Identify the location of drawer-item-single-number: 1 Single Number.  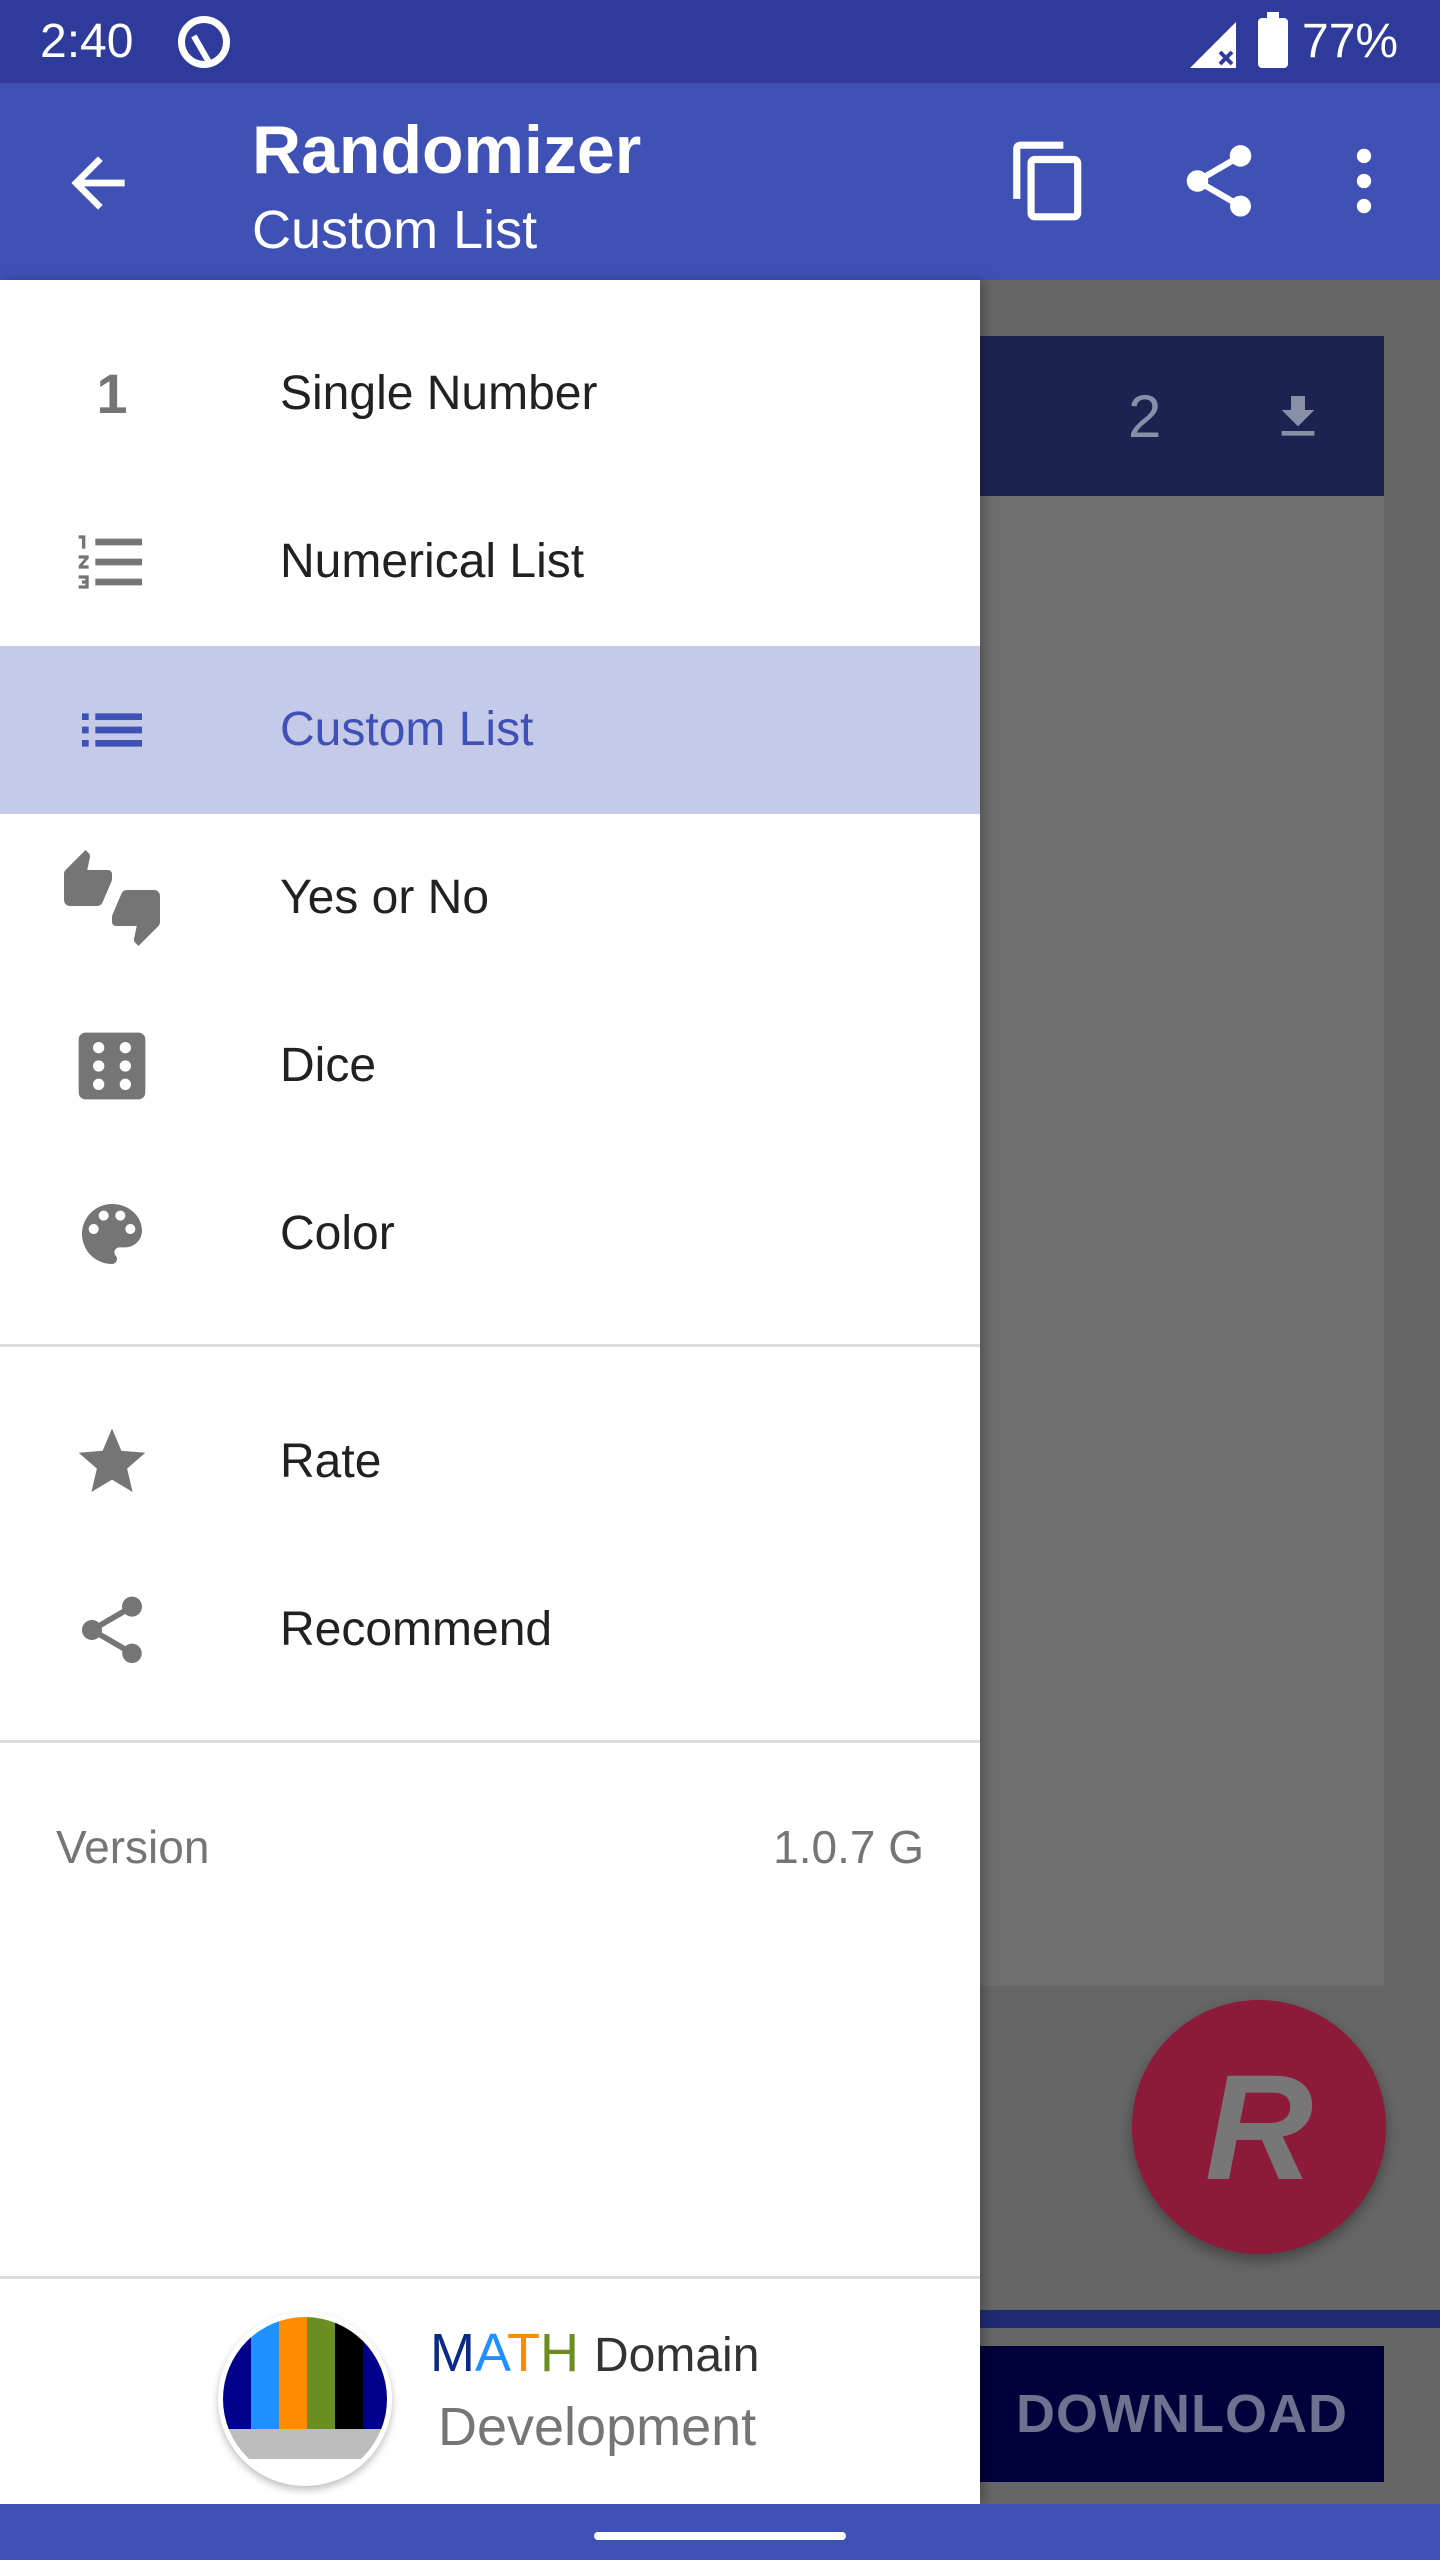
(490, 394).